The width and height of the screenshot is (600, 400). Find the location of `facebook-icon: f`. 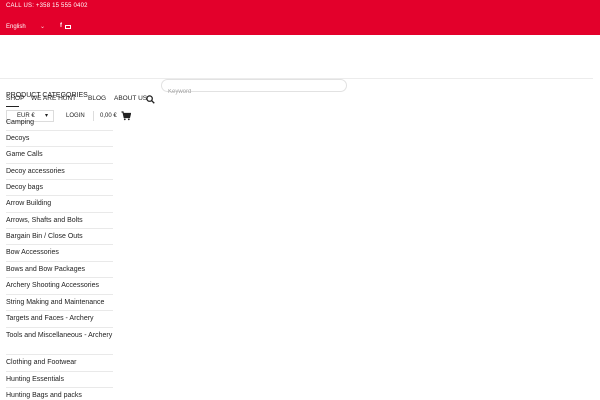

facebook-icon: f is located at coordinates (61, 26).